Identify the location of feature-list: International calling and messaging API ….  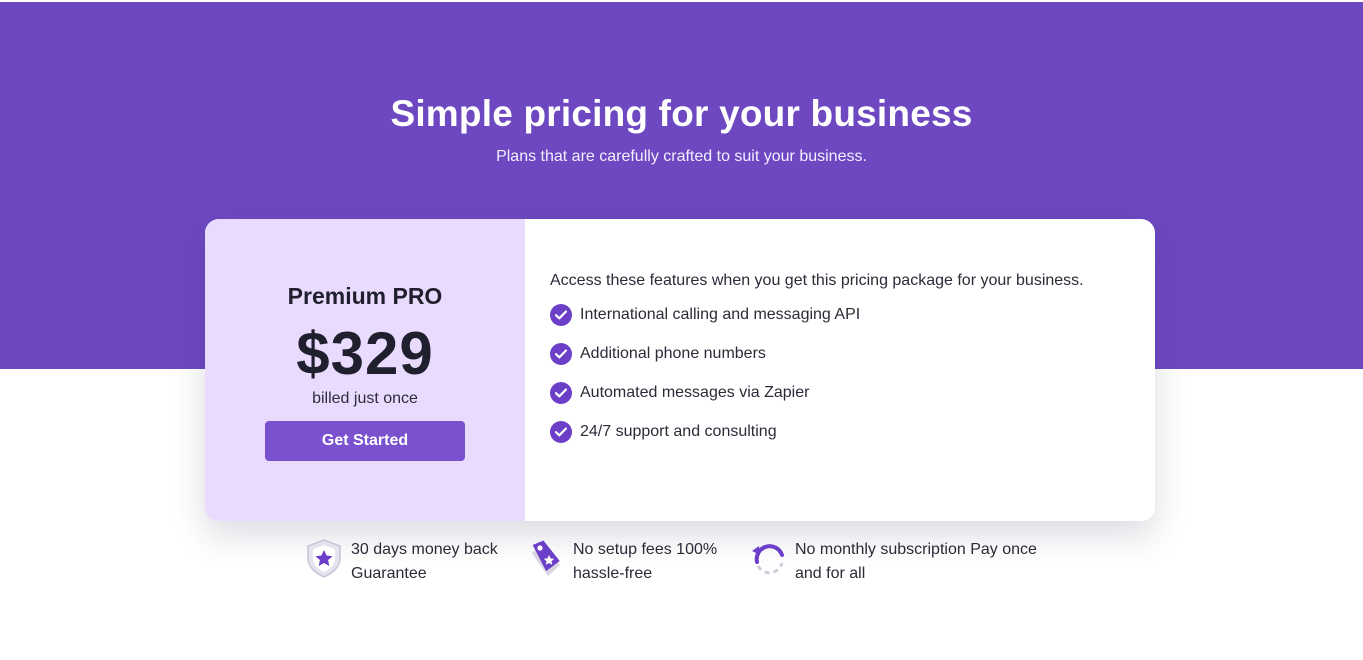
(705, 382).